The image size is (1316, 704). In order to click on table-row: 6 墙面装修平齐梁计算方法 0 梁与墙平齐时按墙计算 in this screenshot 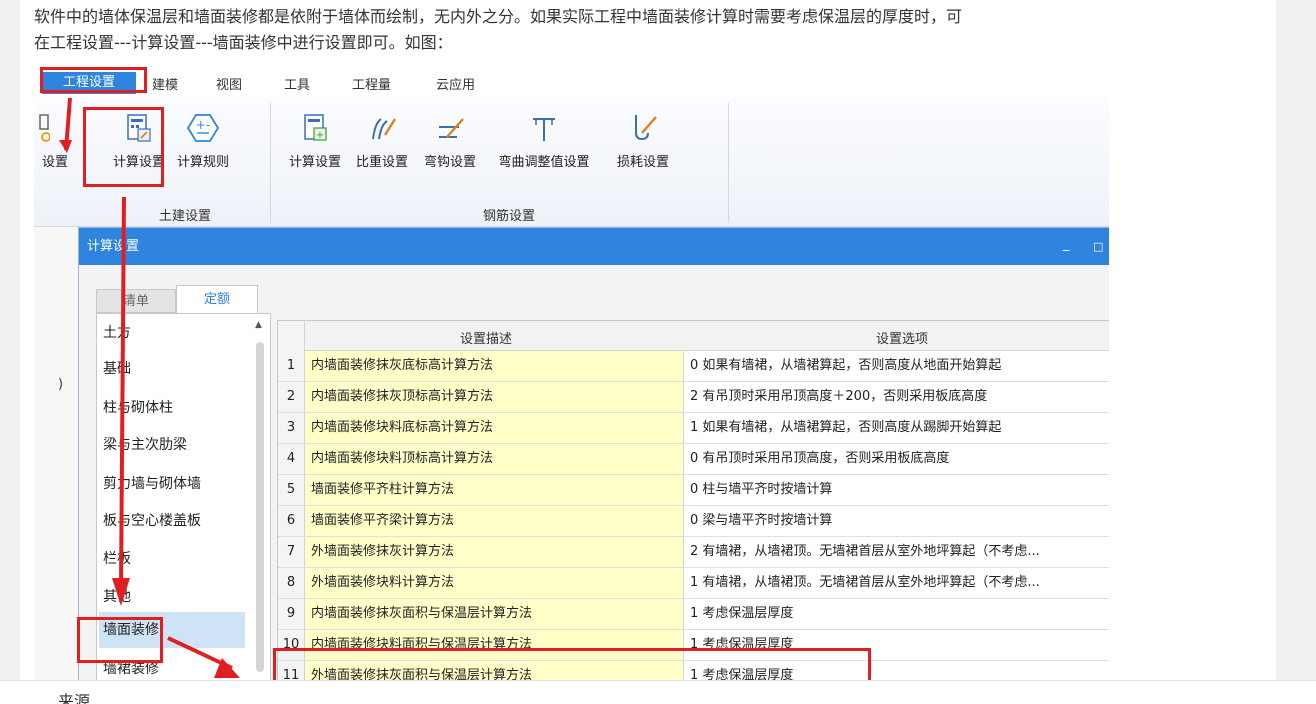, I will do `click(693, 521)`.